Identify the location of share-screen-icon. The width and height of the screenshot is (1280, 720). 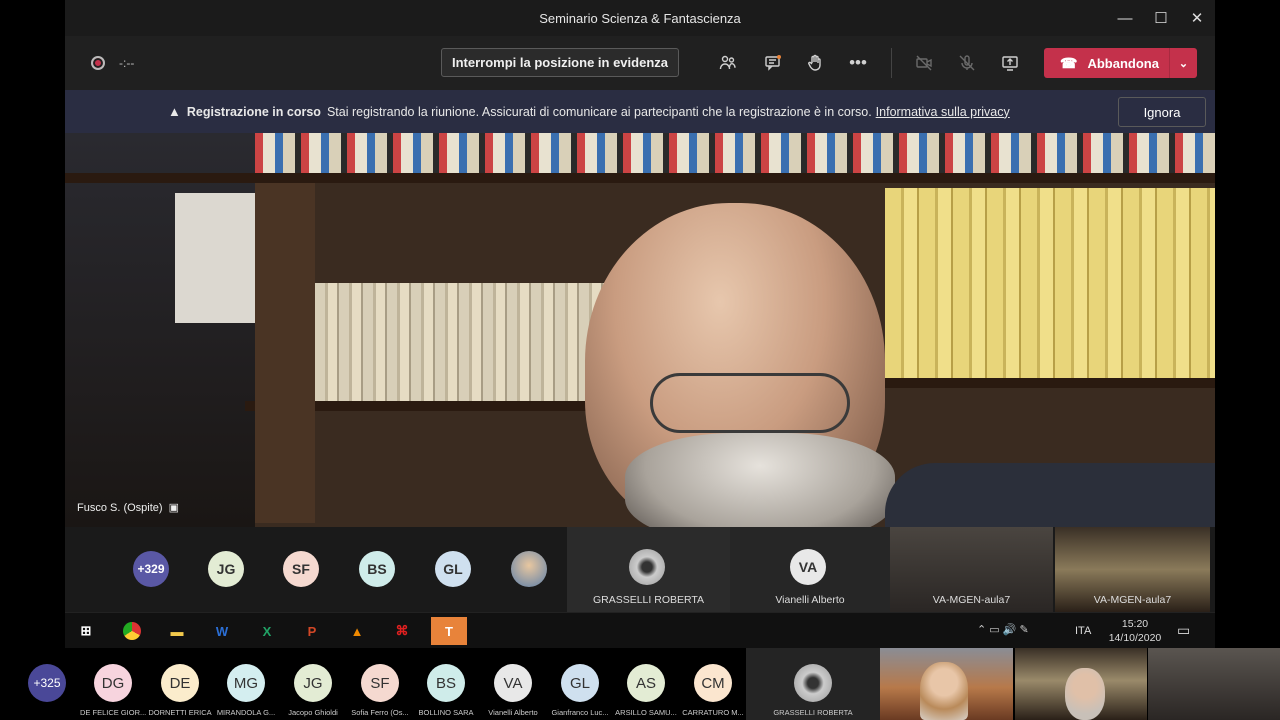
(1010, 63).